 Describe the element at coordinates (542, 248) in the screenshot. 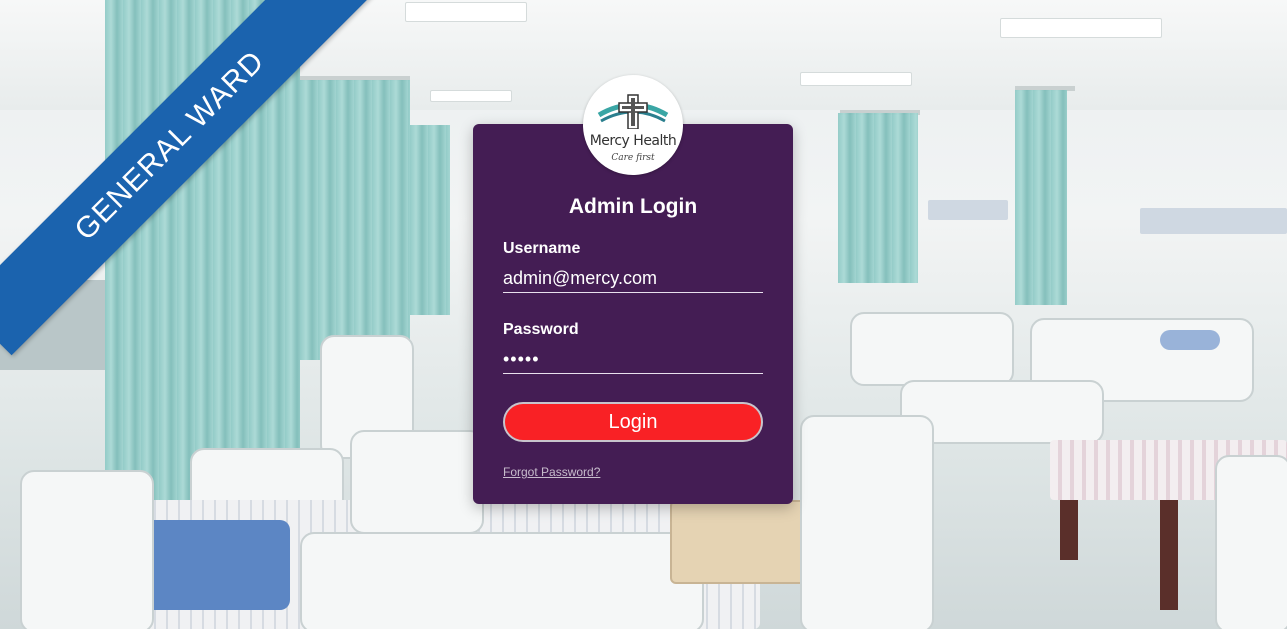

I see `username-label: Username` at that location.